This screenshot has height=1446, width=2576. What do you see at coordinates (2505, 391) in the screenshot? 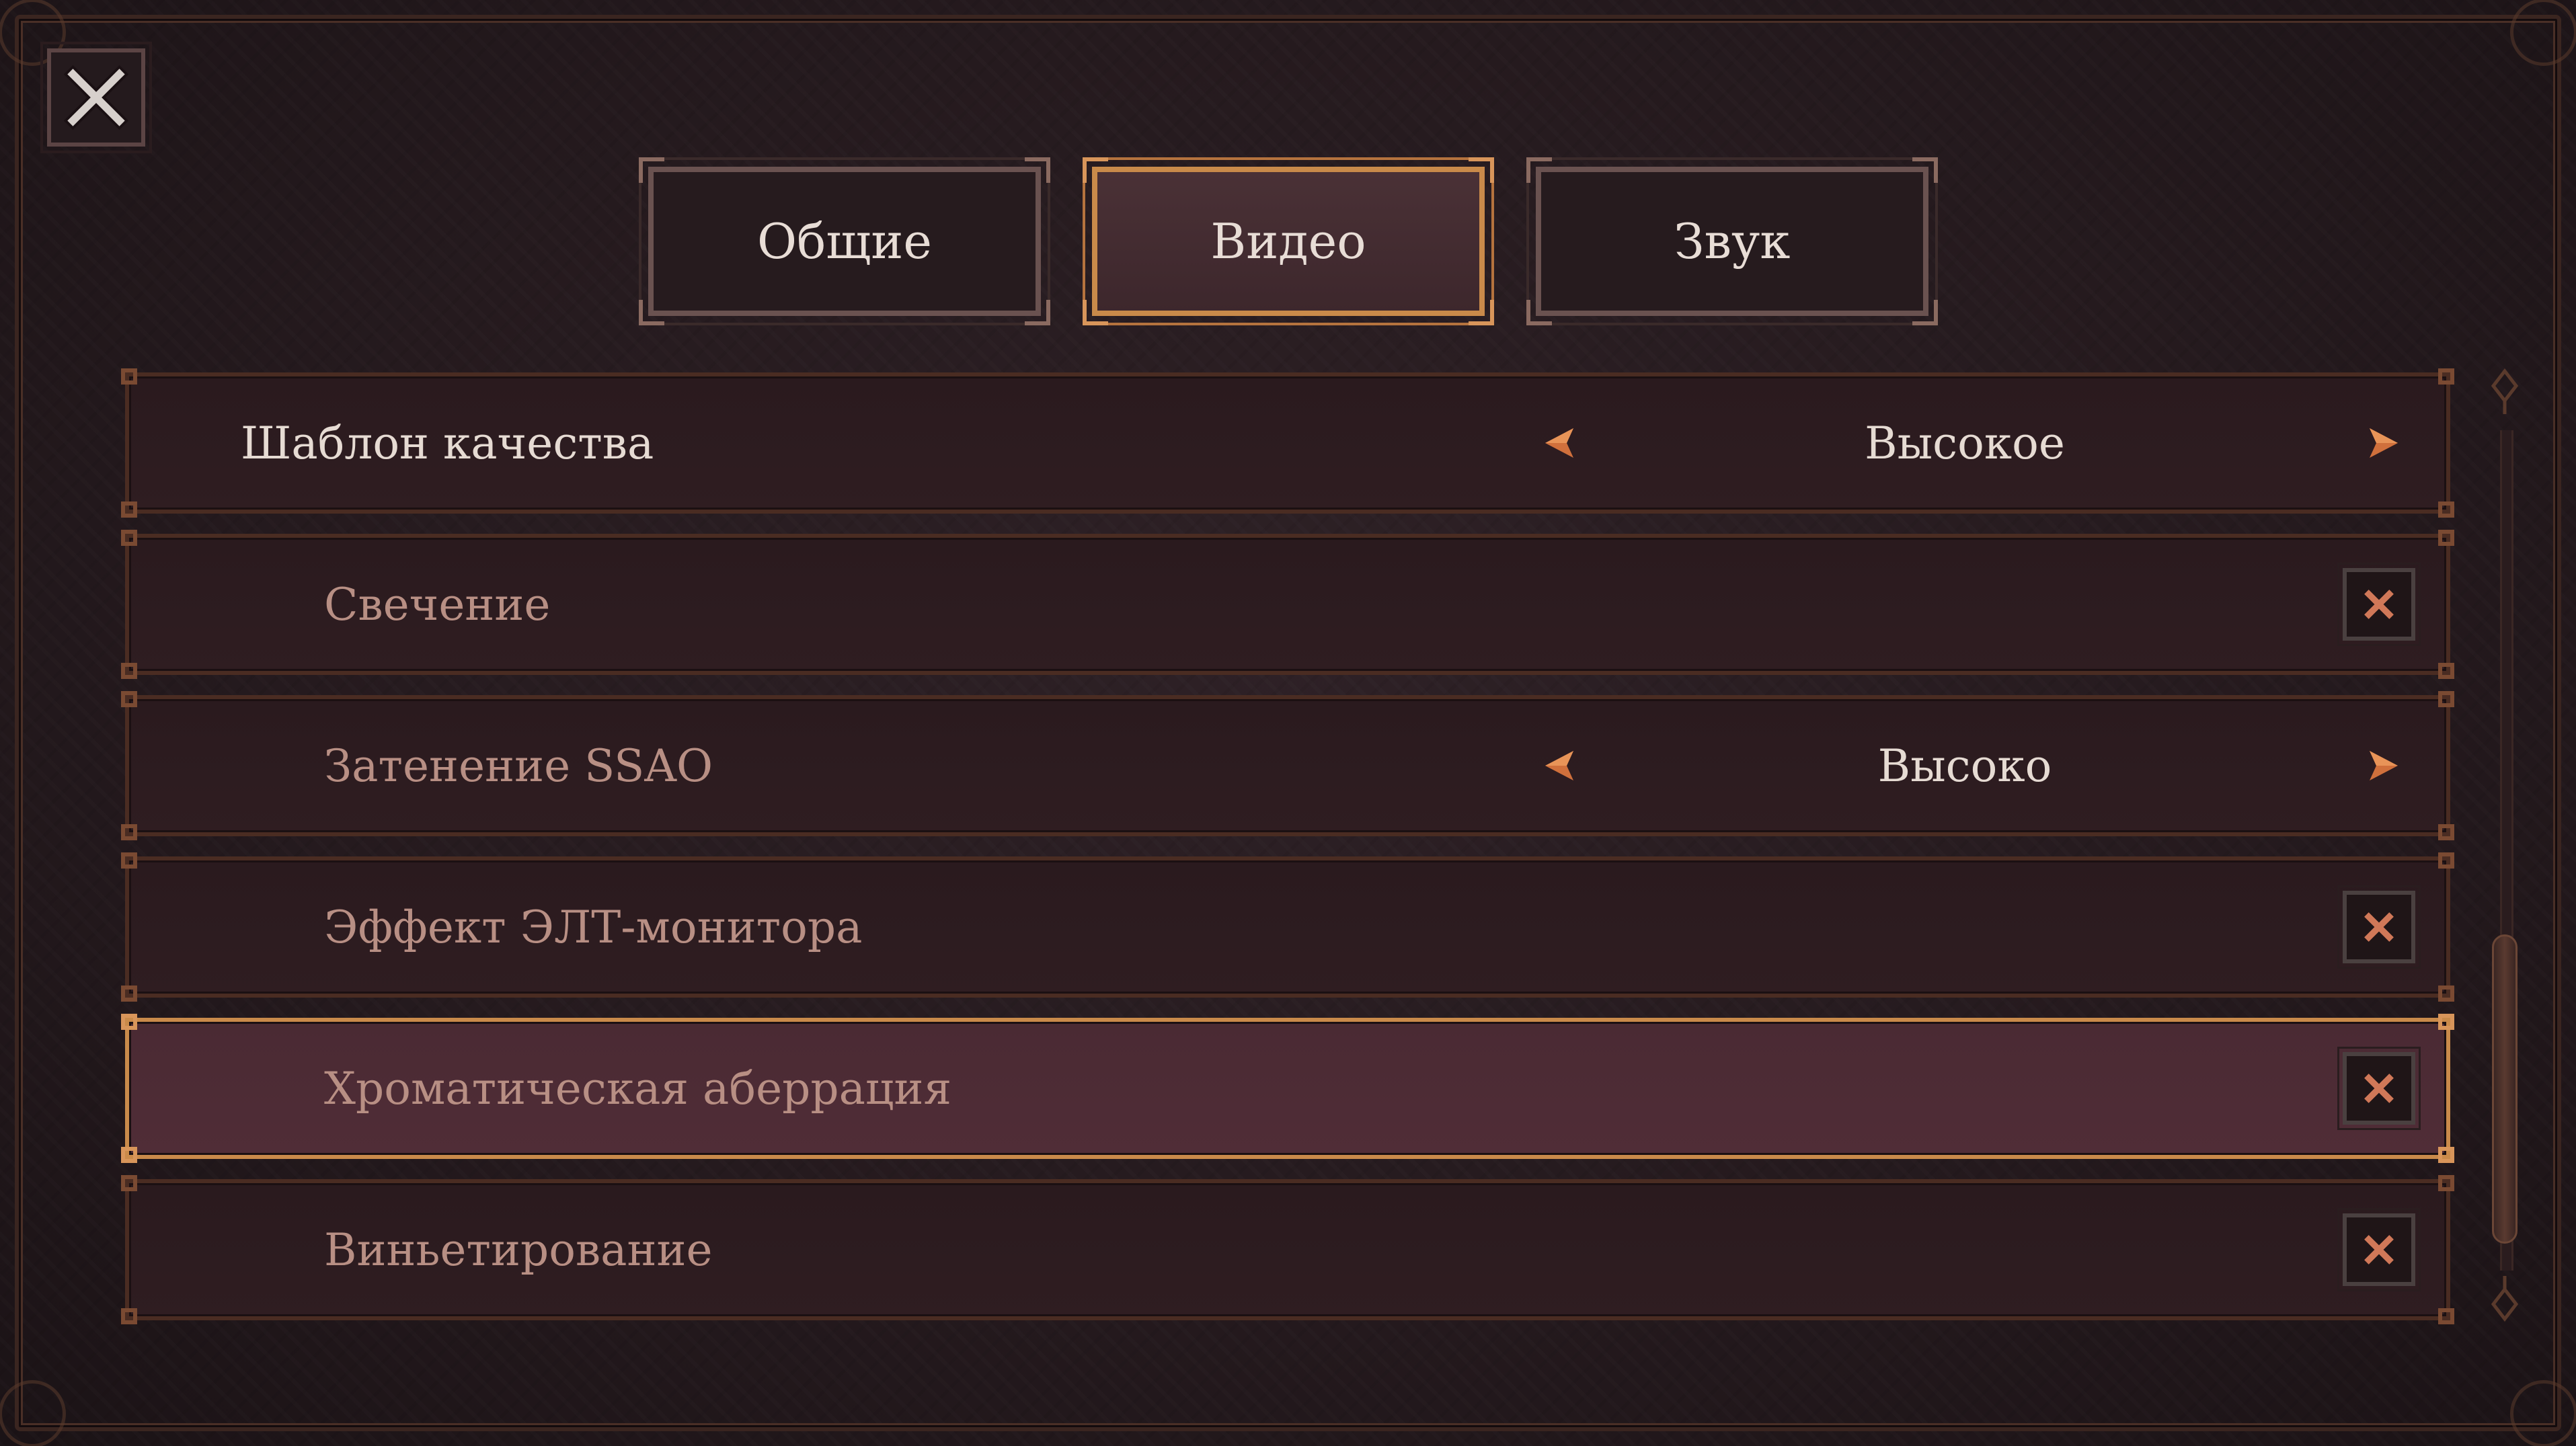
I see `scroll-up-ornament-icon` at bounding box center [2505, 391].